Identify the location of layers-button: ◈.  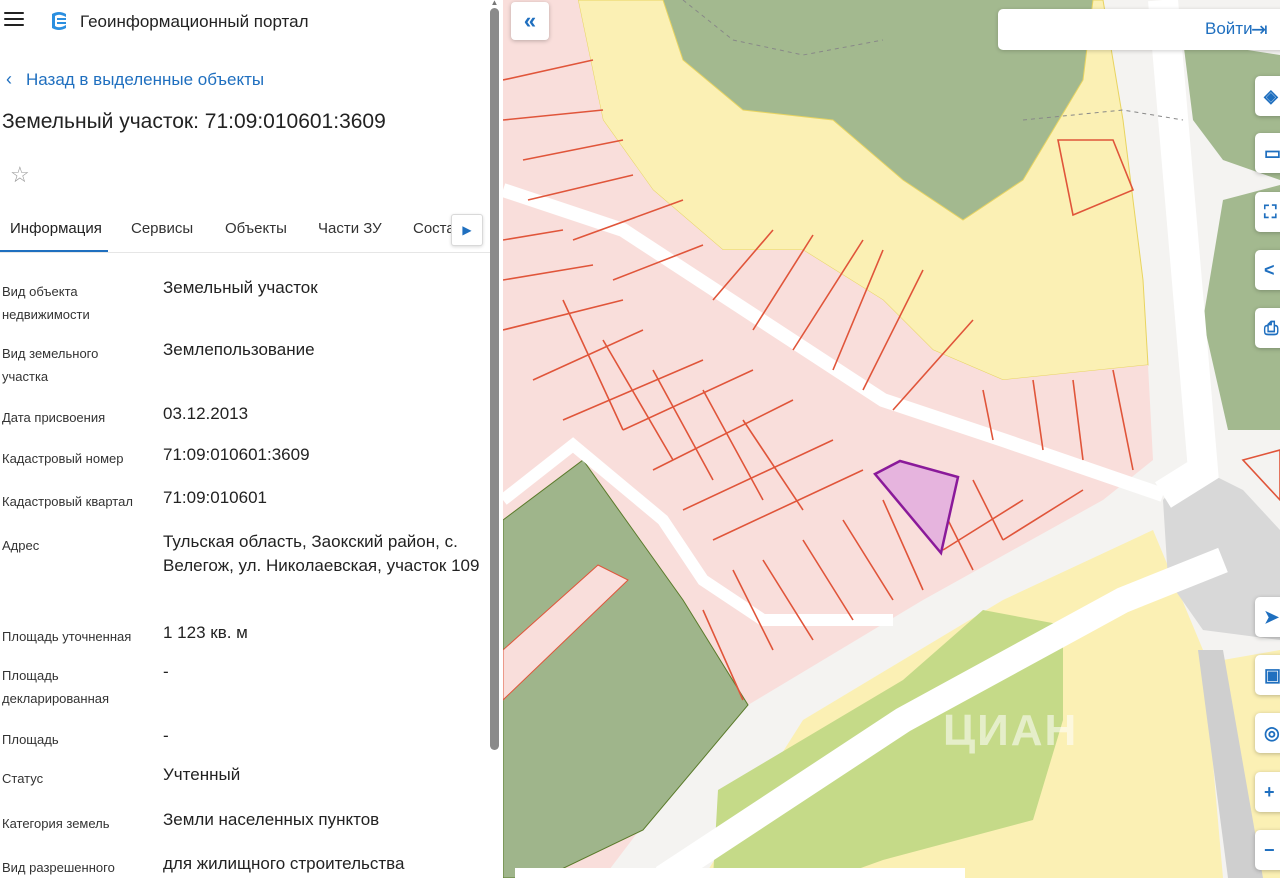
(1267, 96).